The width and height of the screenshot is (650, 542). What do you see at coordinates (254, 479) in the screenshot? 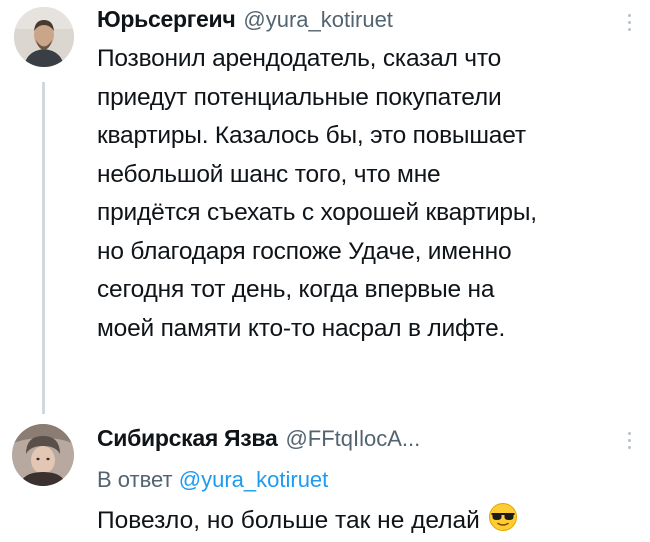
I see `reply-mention-link: @yura_kotiruet` at bounding box center [254, 479].